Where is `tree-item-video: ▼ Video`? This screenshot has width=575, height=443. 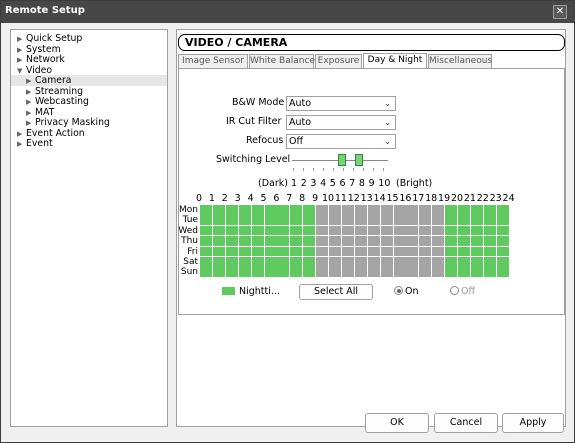
tree-item-video: ▼ Video is located at coordinates (34, 70).